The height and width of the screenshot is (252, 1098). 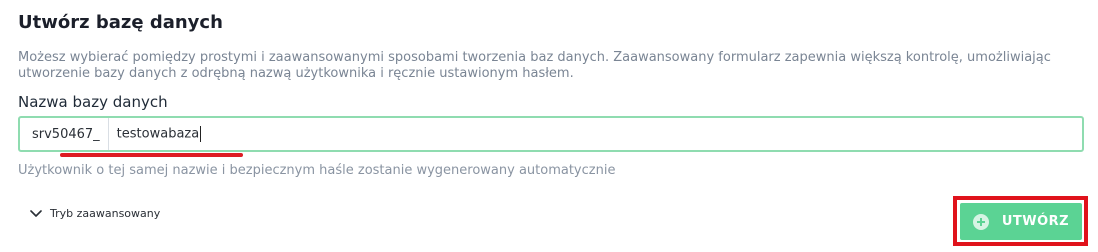 I want to click on advanced-mode-label: Tryb zaawansowany, so click(x=105, y=213).